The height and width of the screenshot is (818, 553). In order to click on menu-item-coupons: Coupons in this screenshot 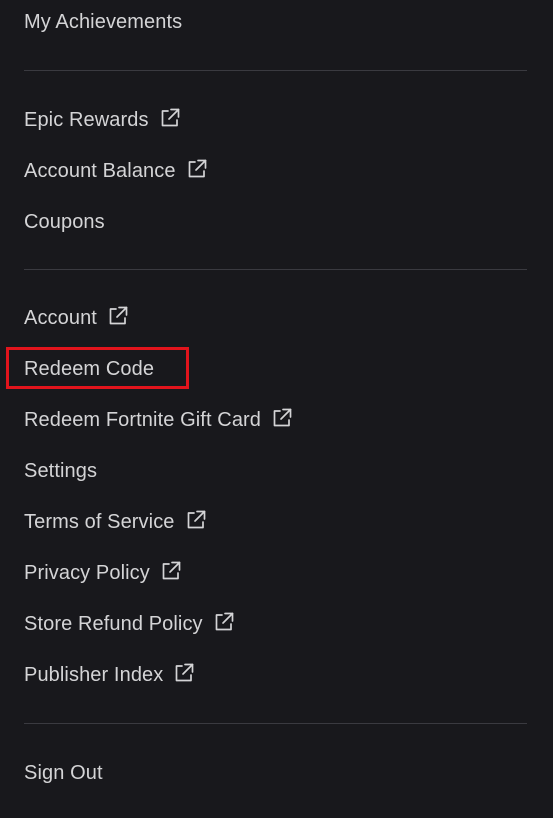, I will do `click(64, 222)`.